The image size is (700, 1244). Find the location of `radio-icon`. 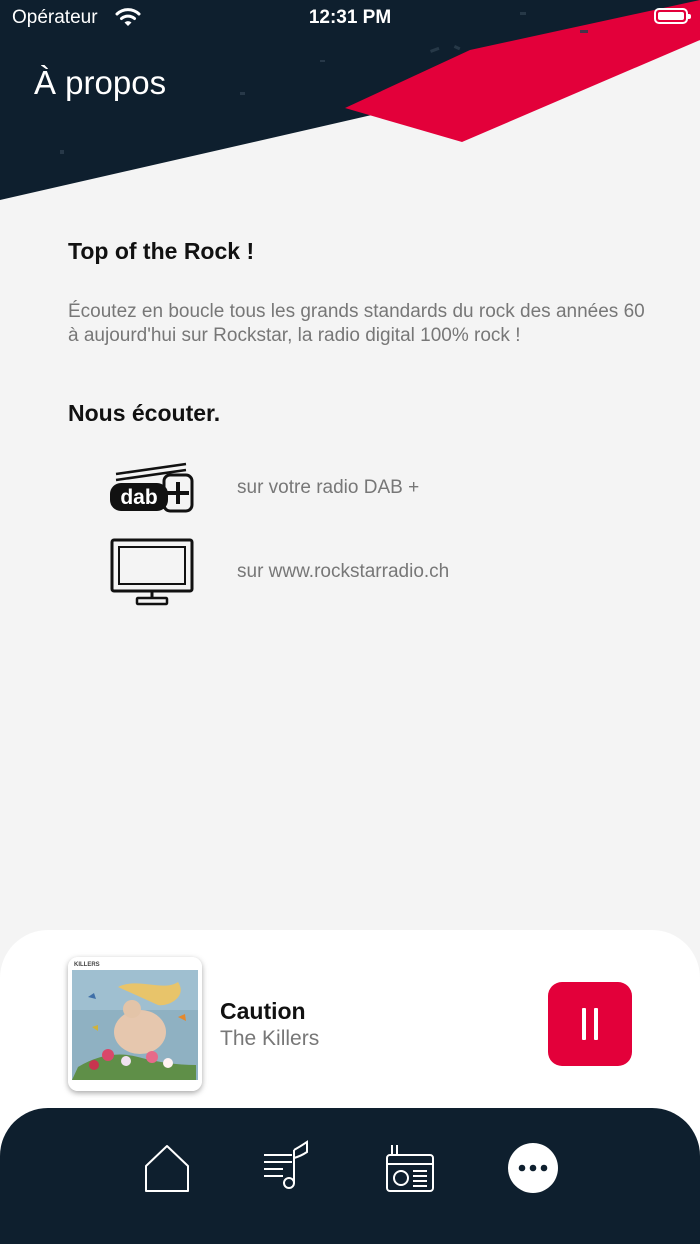

radio-icon is located at coordinates (410, 1168).